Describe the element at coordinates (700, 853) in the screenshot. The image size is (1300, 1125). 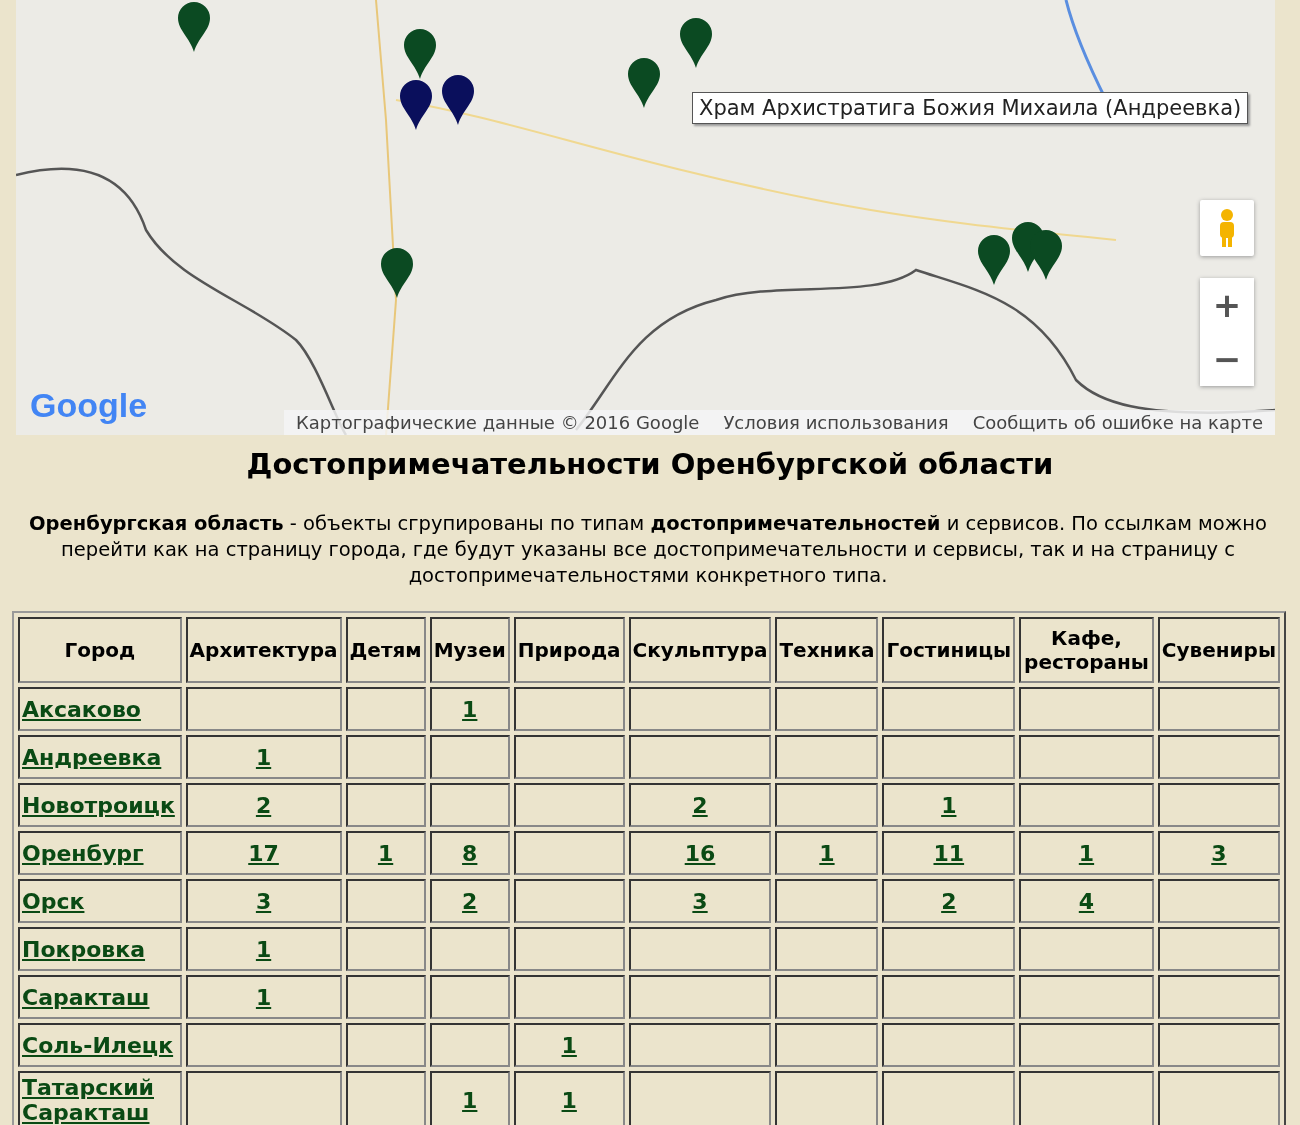
I see `count-link: 16` at that location.